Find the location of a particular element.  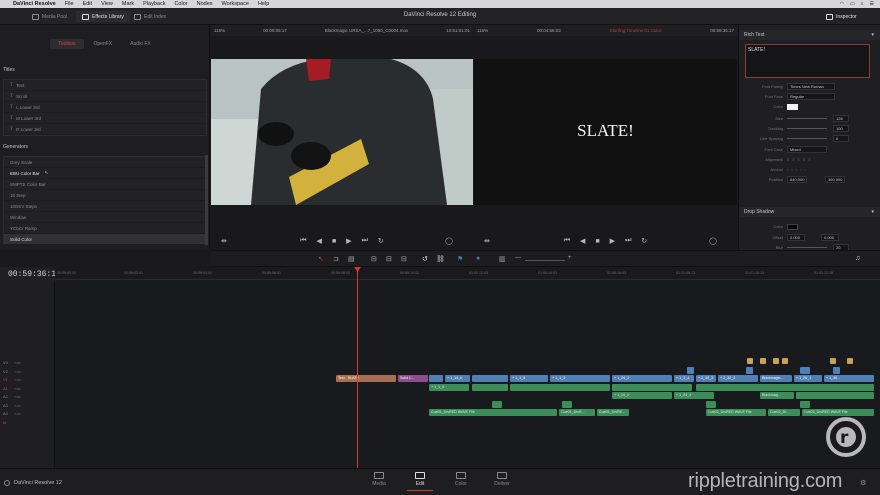

clip-a4: Cue01_DrvRED WAVE File is located at coordinates (493, 412).